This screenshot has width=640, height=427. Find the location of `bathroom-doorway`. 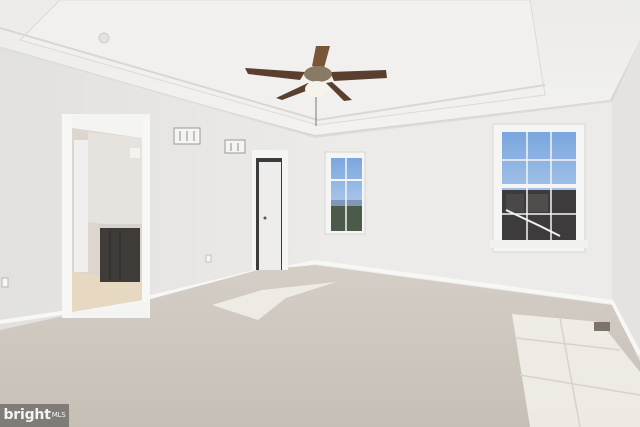

bathroom-doorway is located at coordinates (106, 216).